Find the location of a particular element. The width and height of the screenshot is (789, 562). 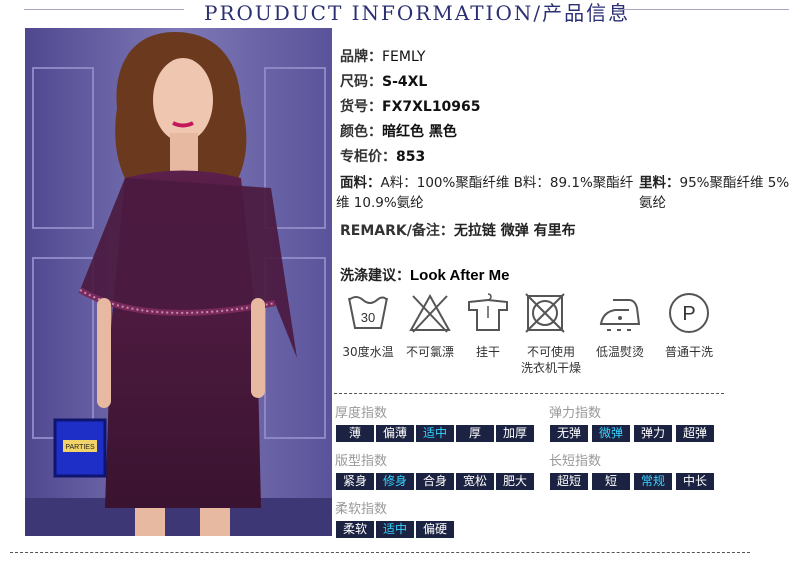

care-item-label: 低温熨烫 is located at coordinates (619, 352).